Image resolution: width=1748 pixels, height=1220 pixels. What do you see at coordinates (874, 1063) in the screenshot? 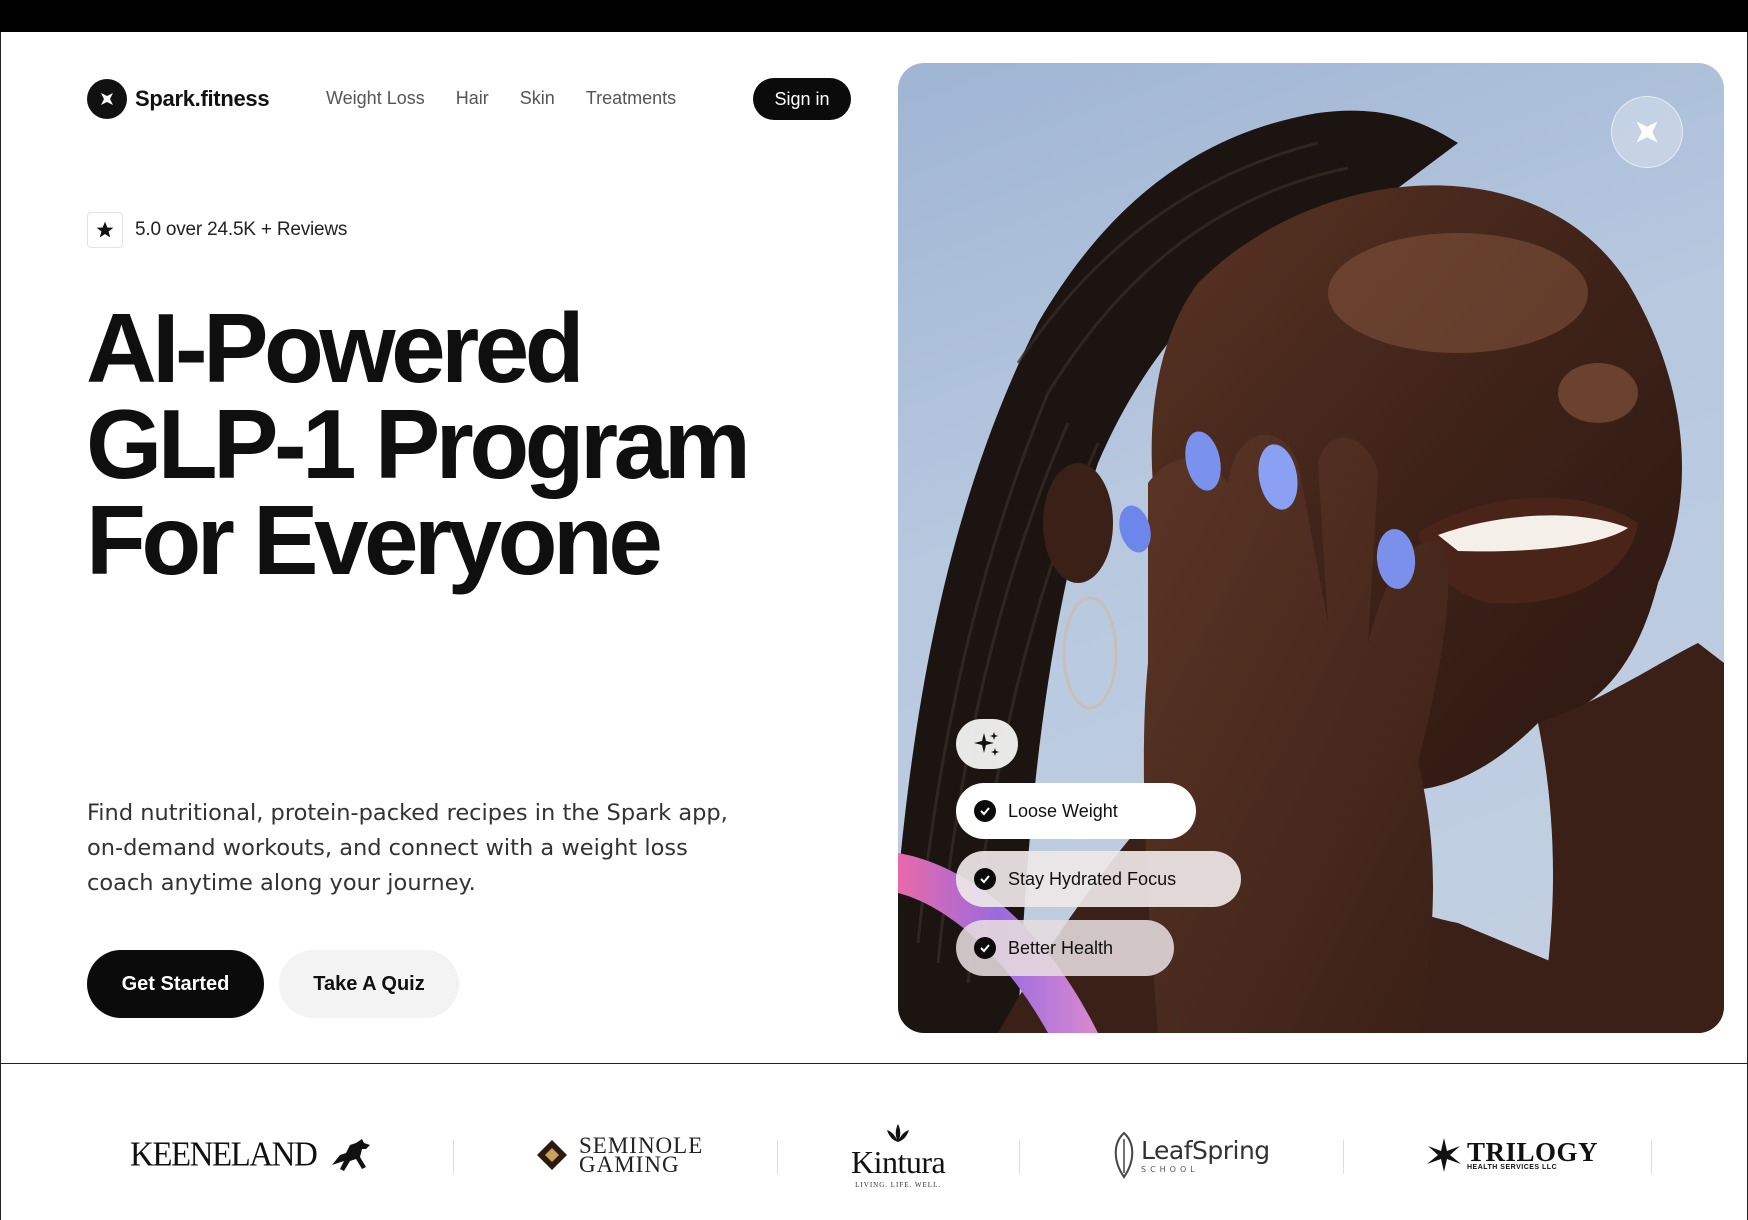
I see `section-divider` at bounding box center [874, 1063].